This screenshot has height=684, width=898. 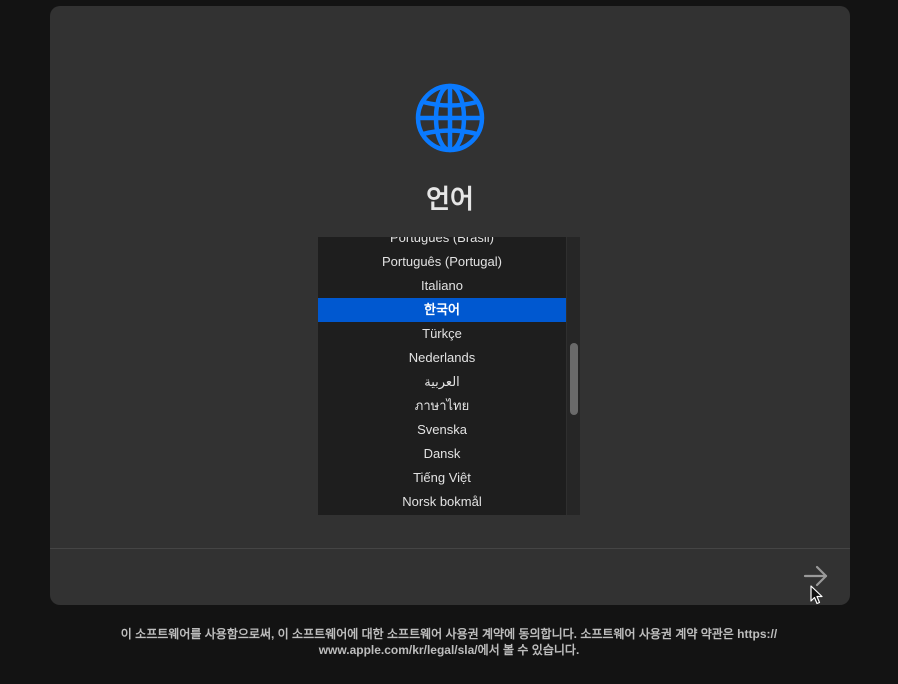 I want to click on language-option: Nederlands, so click(x=442, y=358).